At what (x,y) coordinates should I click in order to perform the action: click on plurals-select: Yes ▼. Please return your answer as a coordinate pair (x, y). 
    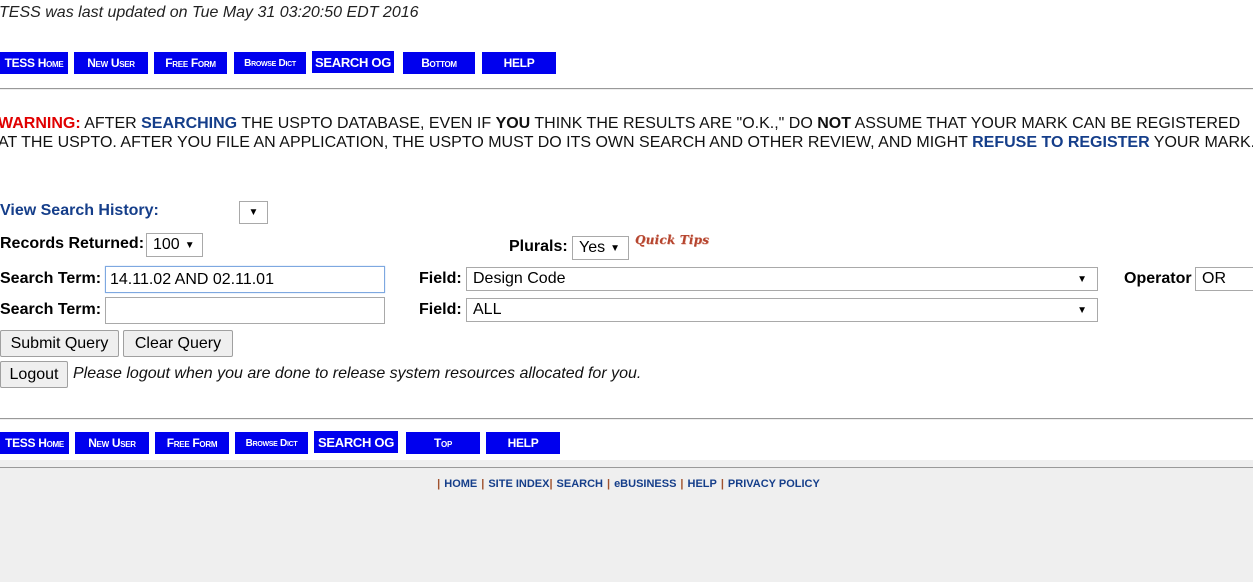
    Looking at the image, I should click on (600, 248).